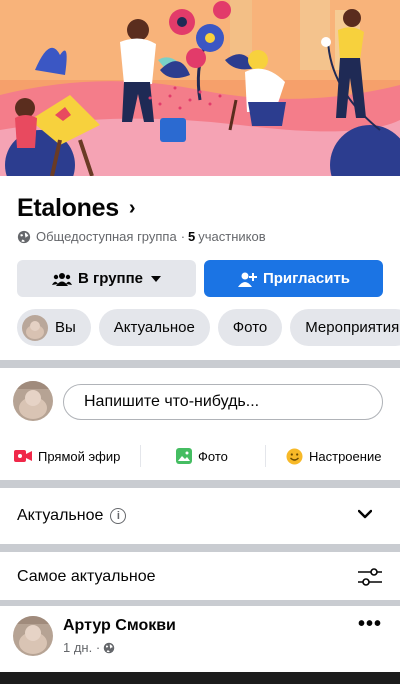 Image resolution: width=400 pixels, height=684 pixels. I want to click on members-icon, so click(61, 279).